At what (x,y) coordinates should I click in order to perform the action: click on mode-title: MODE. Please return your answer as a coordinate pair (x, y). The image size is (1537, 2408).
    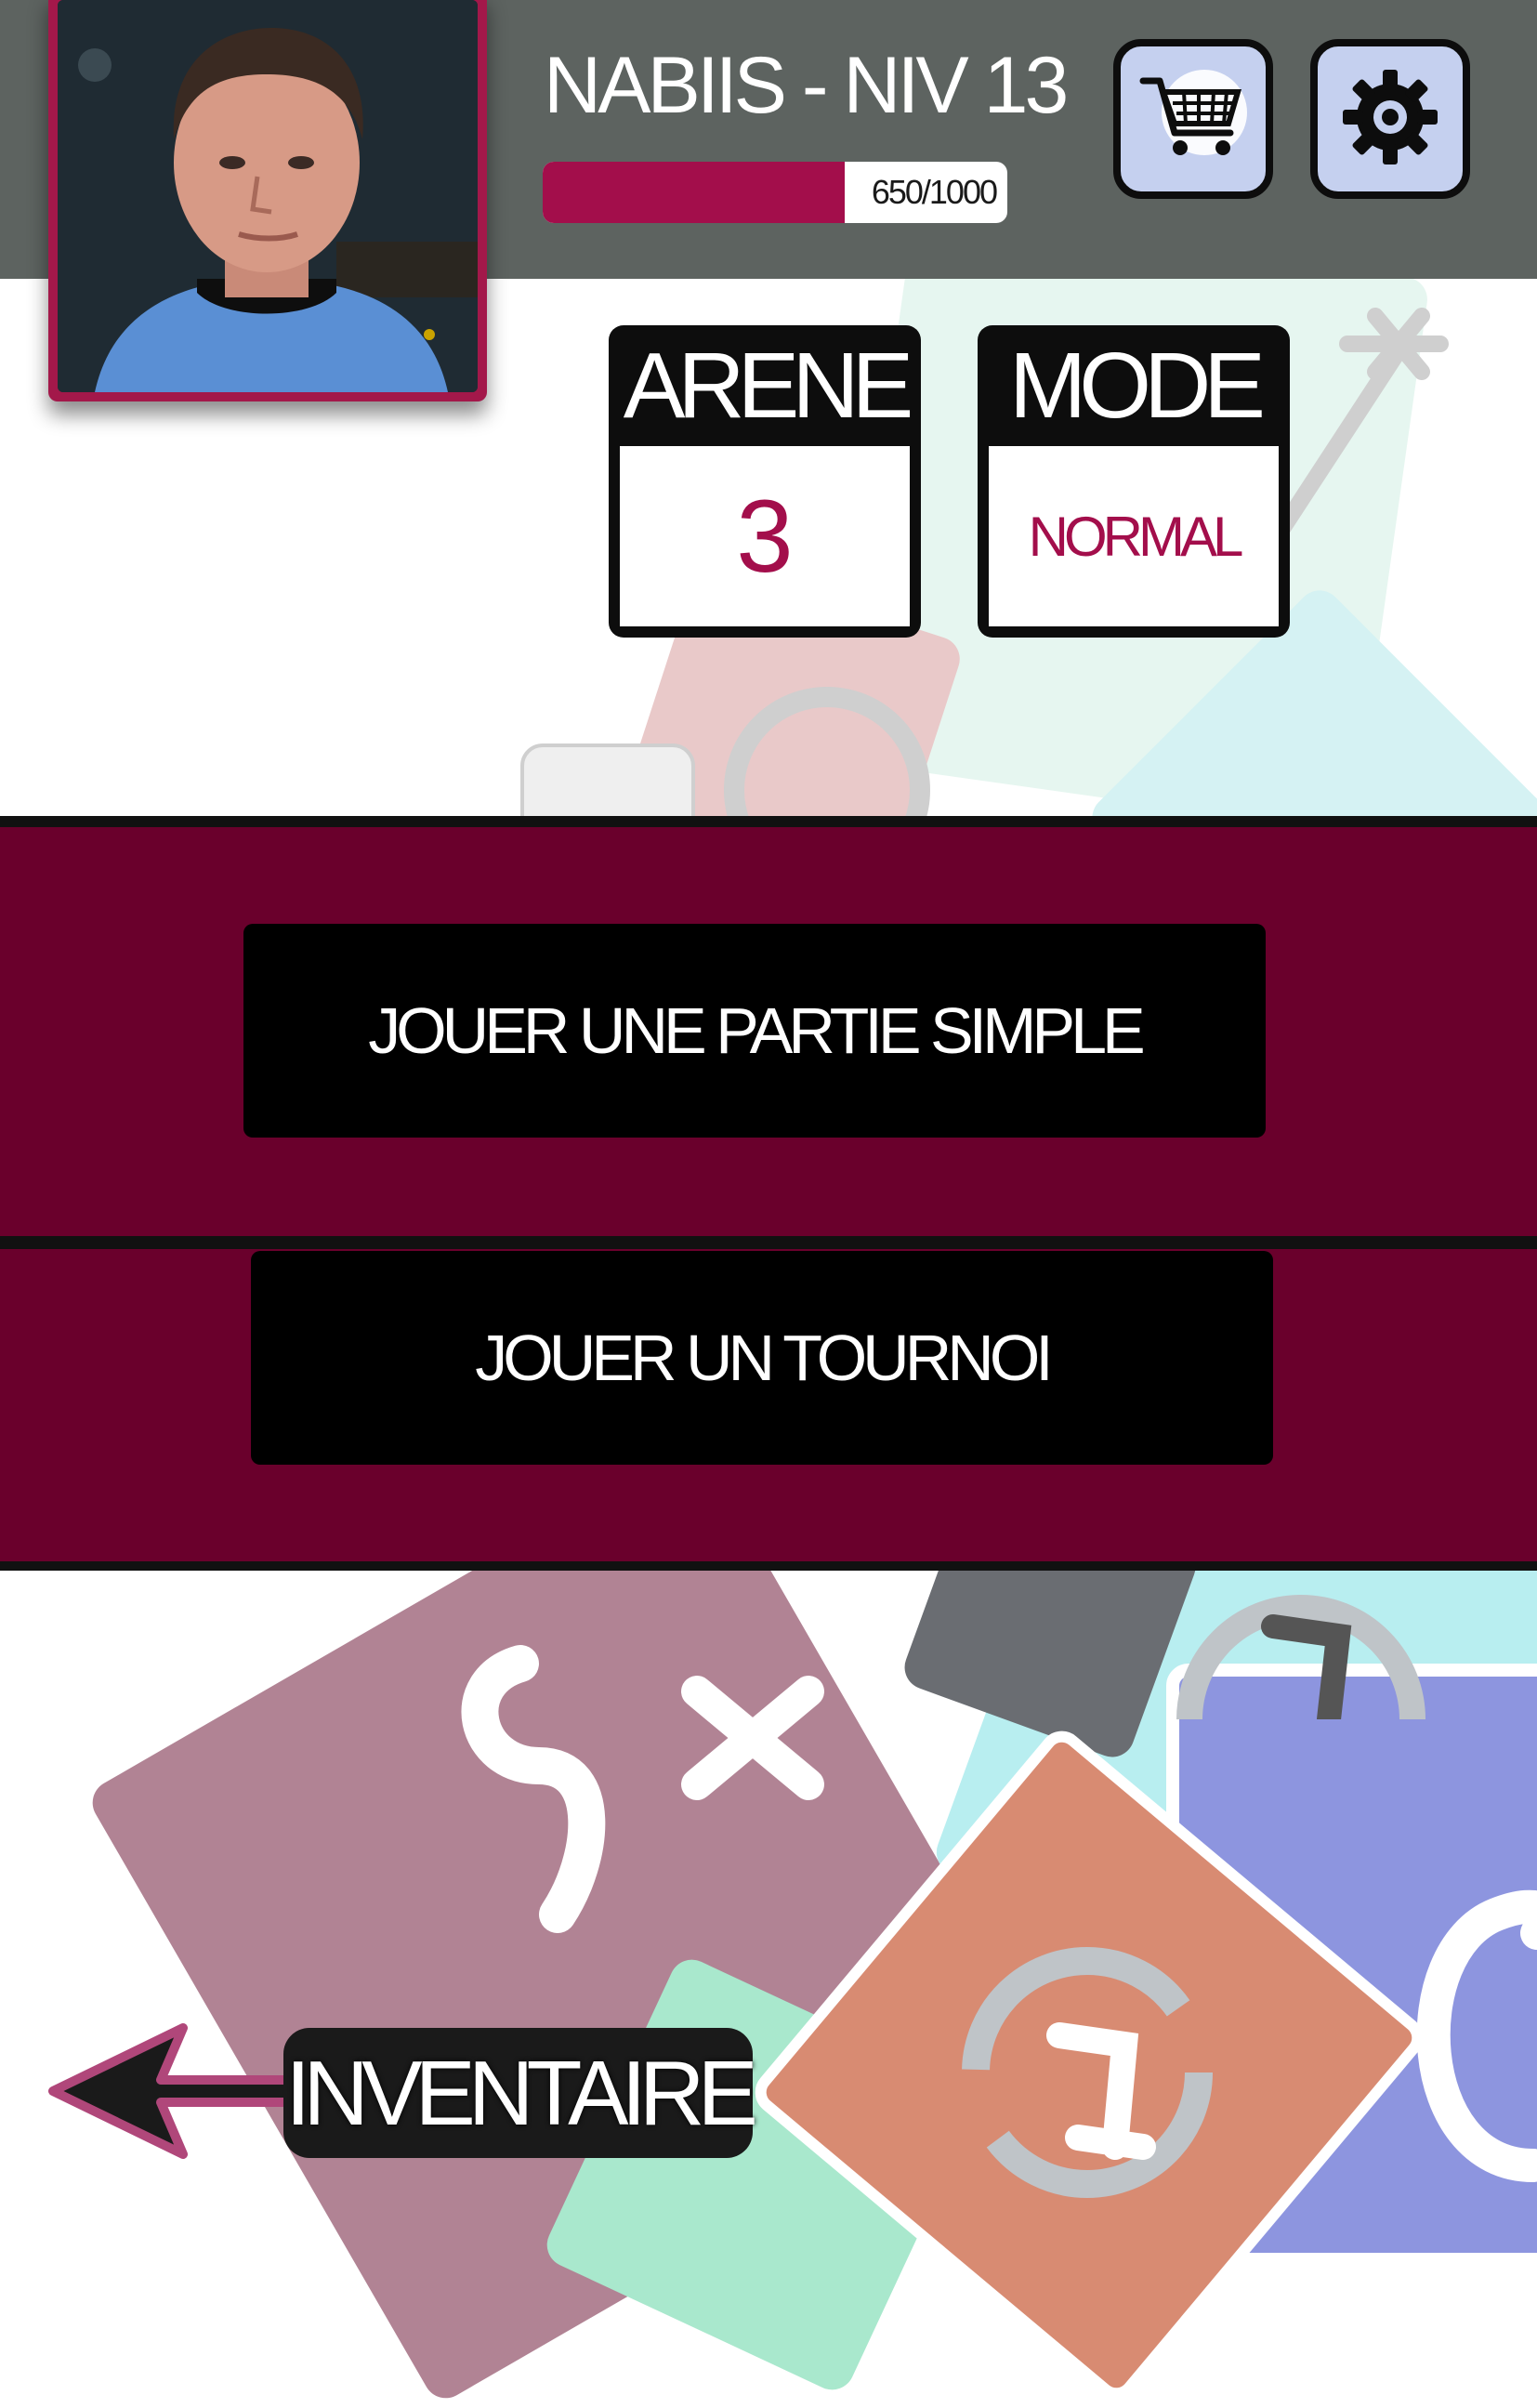
    Looking at the image, I should click on (1137, 386).